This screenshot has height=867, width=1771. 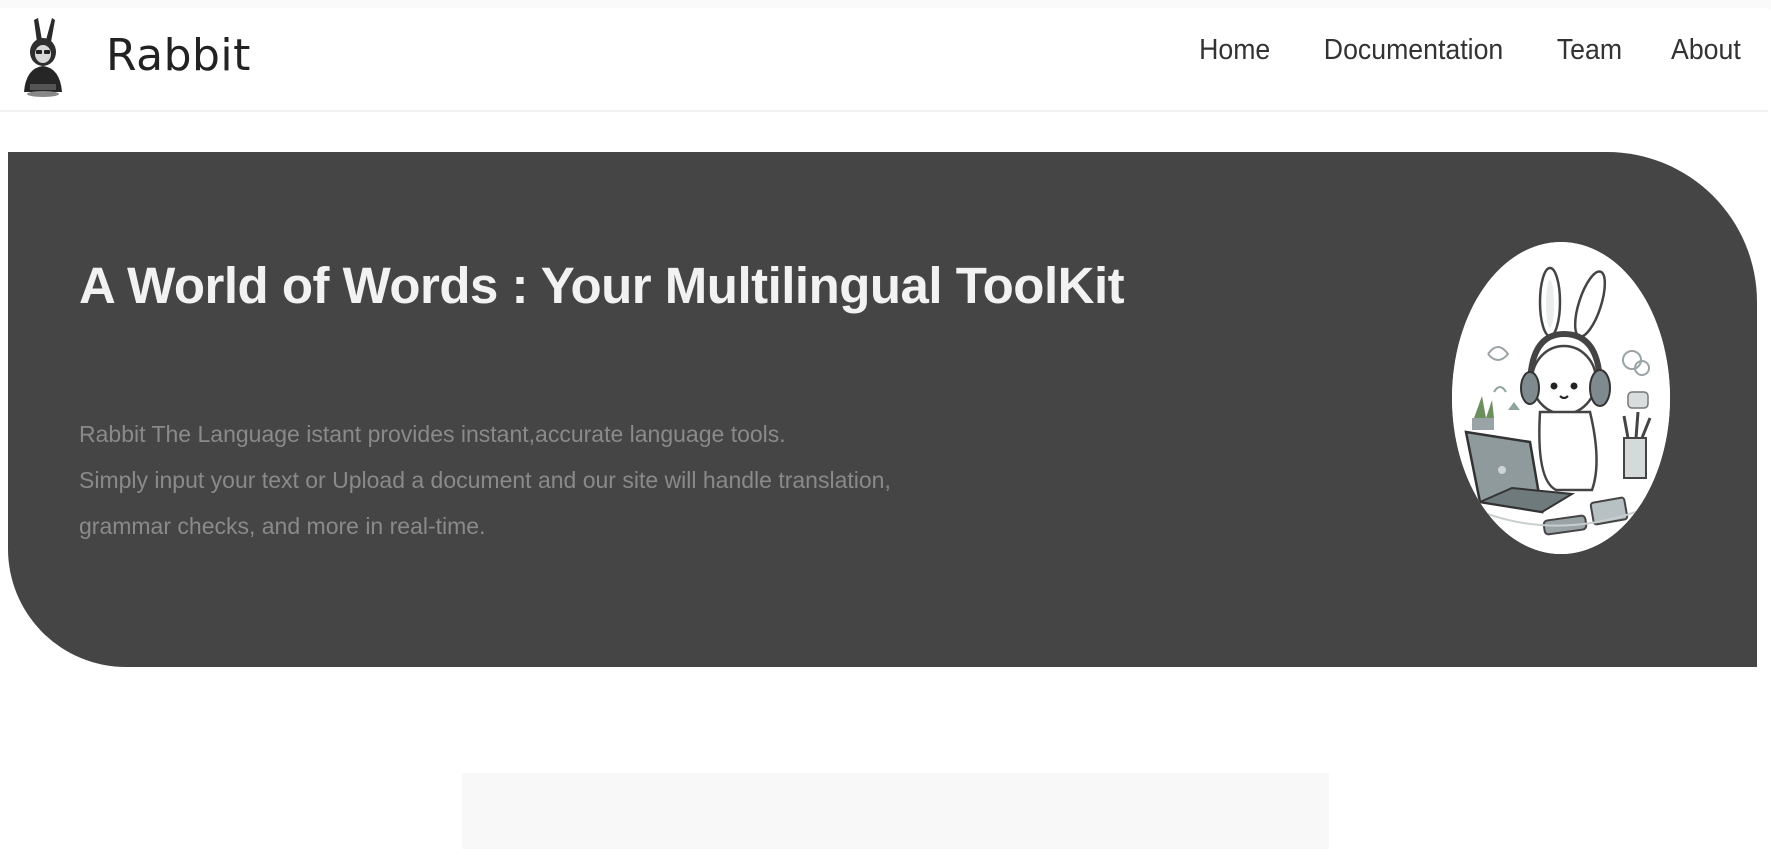 I want to click on navbar: Rabbit Home Documentation Team About, so click(x=884, y=60).